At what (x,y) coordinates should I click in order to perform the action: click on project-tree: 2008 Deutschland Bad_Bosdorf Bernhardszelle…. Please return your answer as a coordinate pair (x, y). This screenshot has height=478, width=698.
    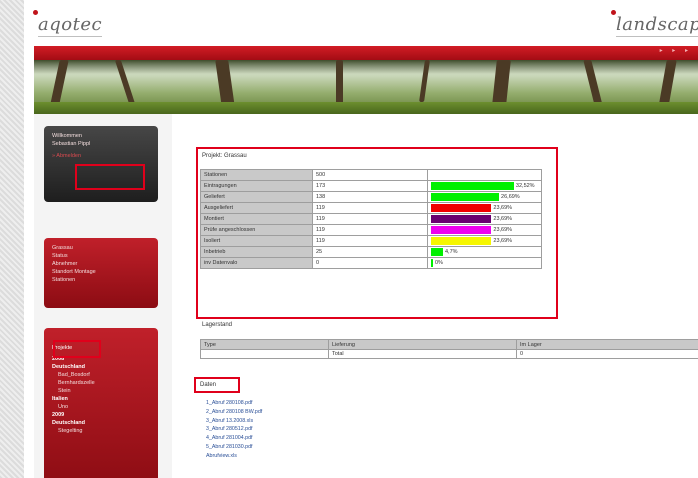
    Looking at the image, I should click on (101, 395).